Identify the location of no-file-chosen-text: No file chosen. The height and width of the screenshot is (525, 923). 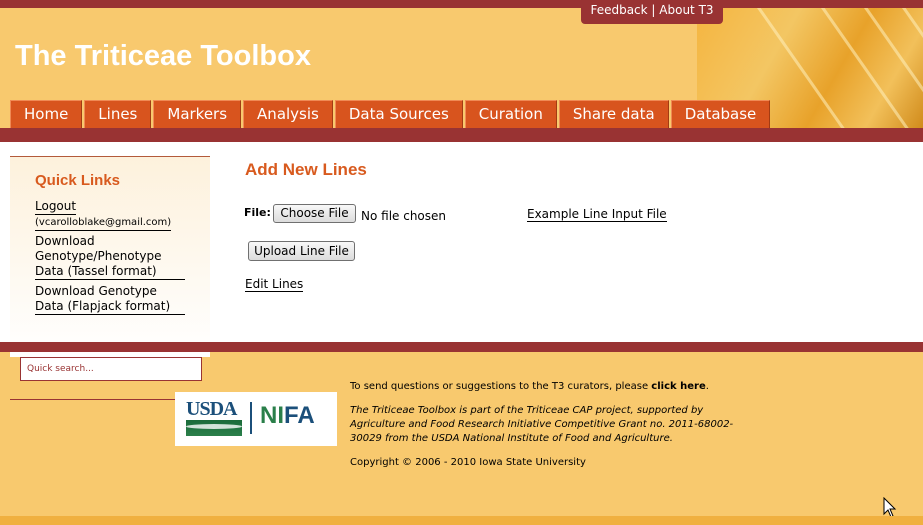
(404, 216).